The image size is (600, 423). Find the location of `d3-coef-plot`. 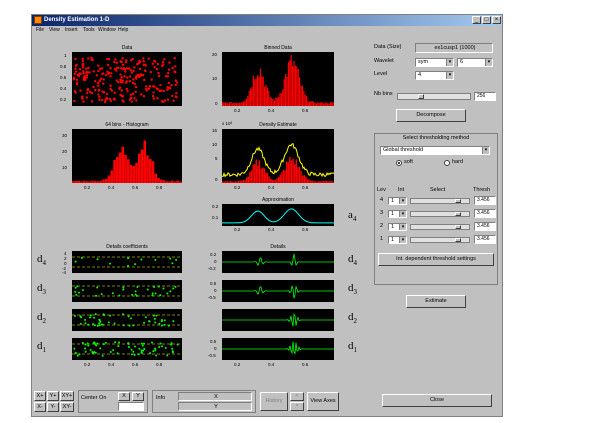

d3-coef-plot is located at coordinates (127, 291).